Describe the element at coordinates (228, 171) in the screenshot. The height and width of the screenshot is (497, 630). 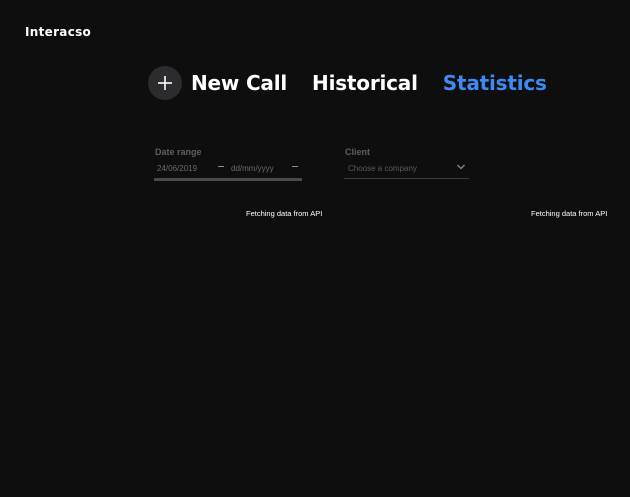
I see `date-range-picker: 24/06/2019 dd/mm/yyyy` at that location.